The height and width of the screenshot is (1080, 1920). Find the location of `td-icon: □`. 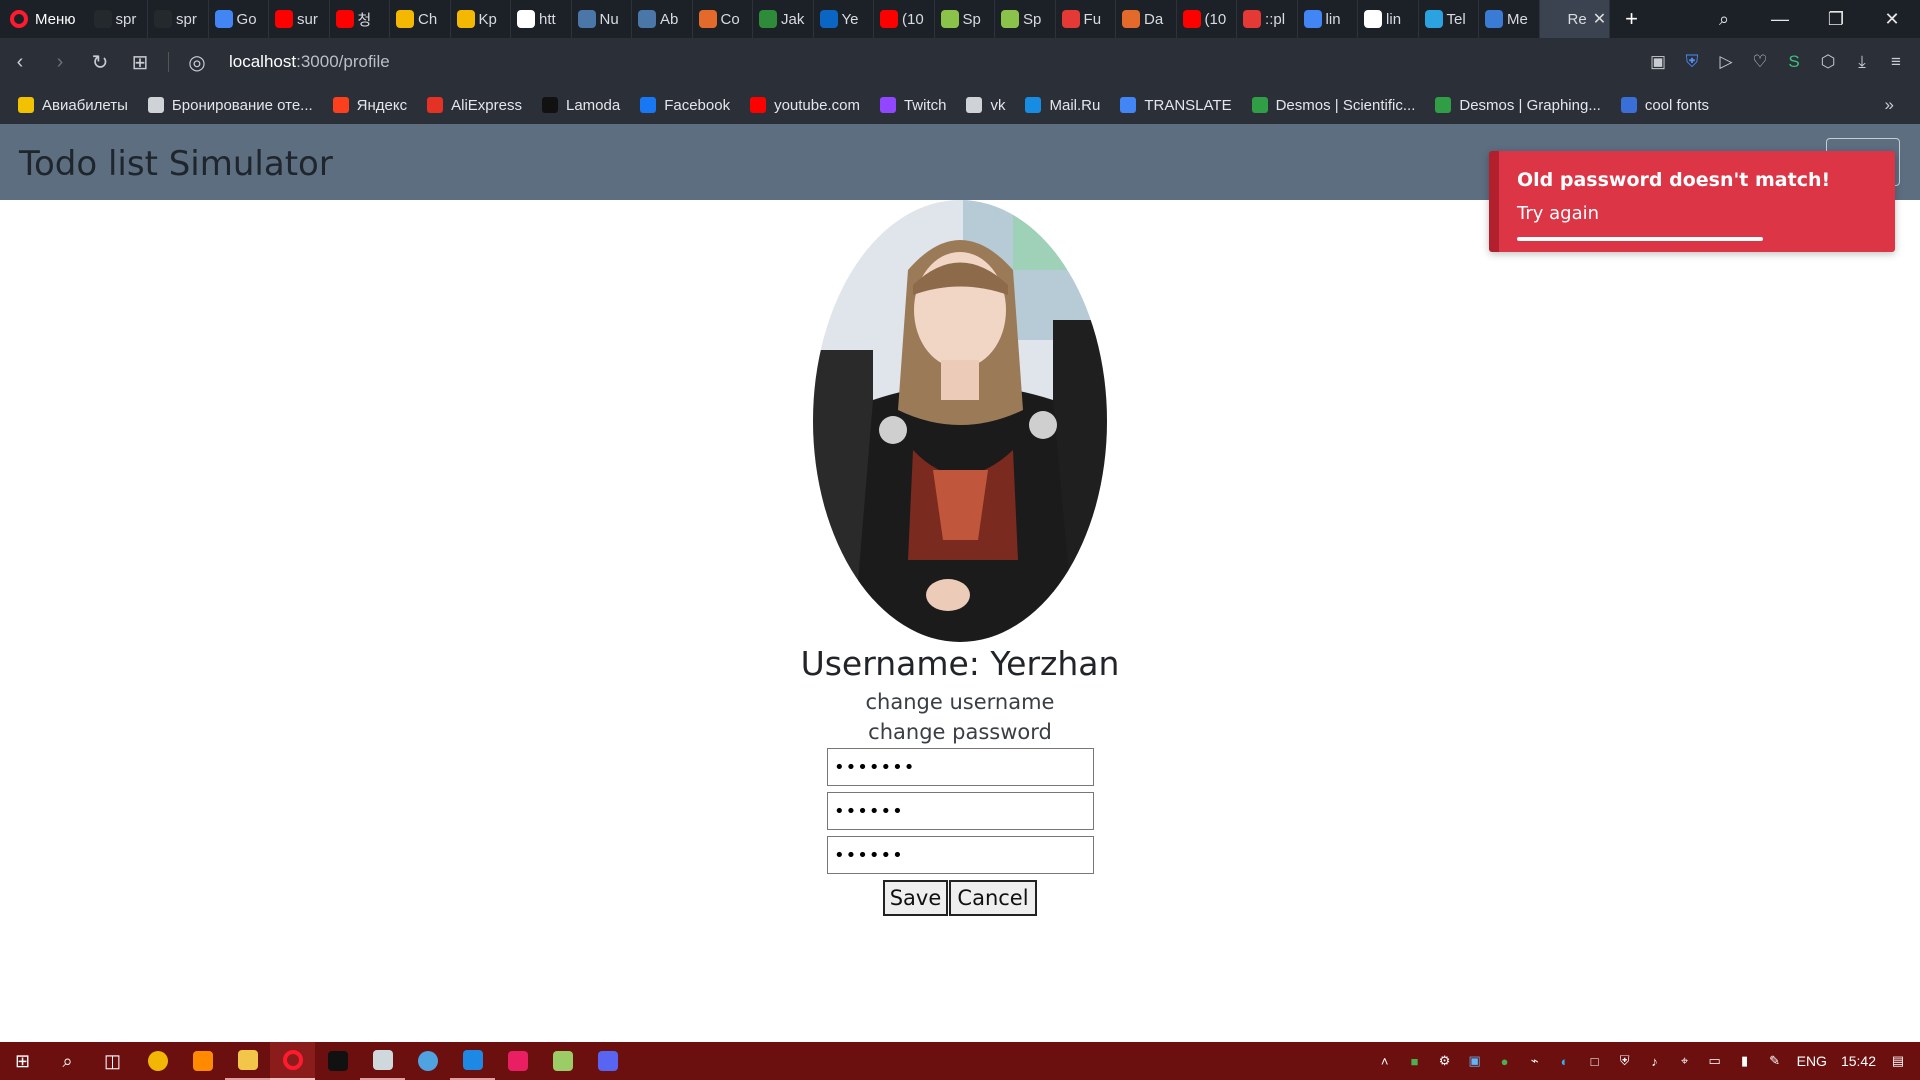

td-icon: □ is located at coordinates (1595, 1061).